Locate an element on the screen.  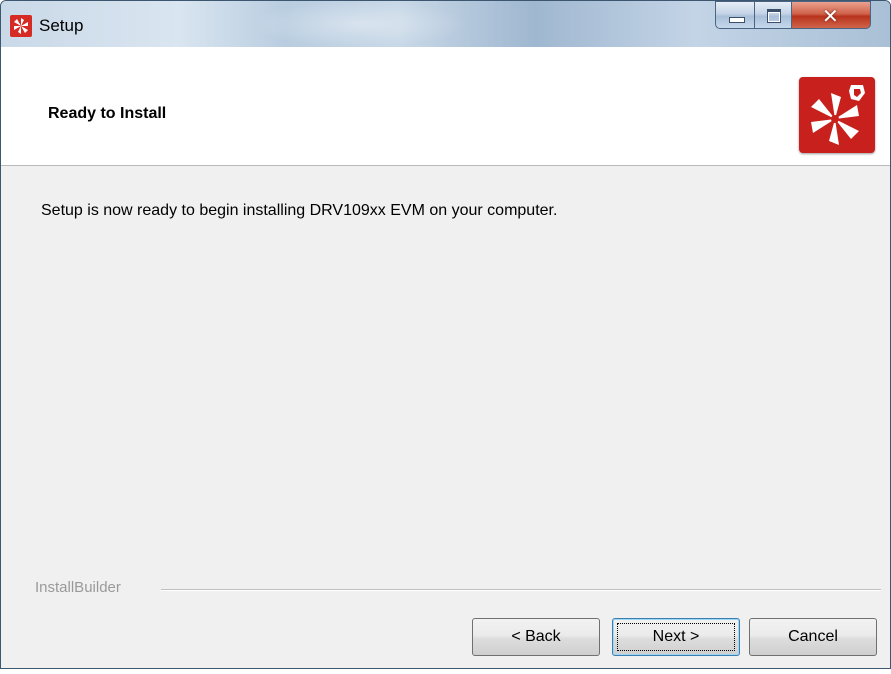
focus-rectangle is located at coordinates (676, 637).